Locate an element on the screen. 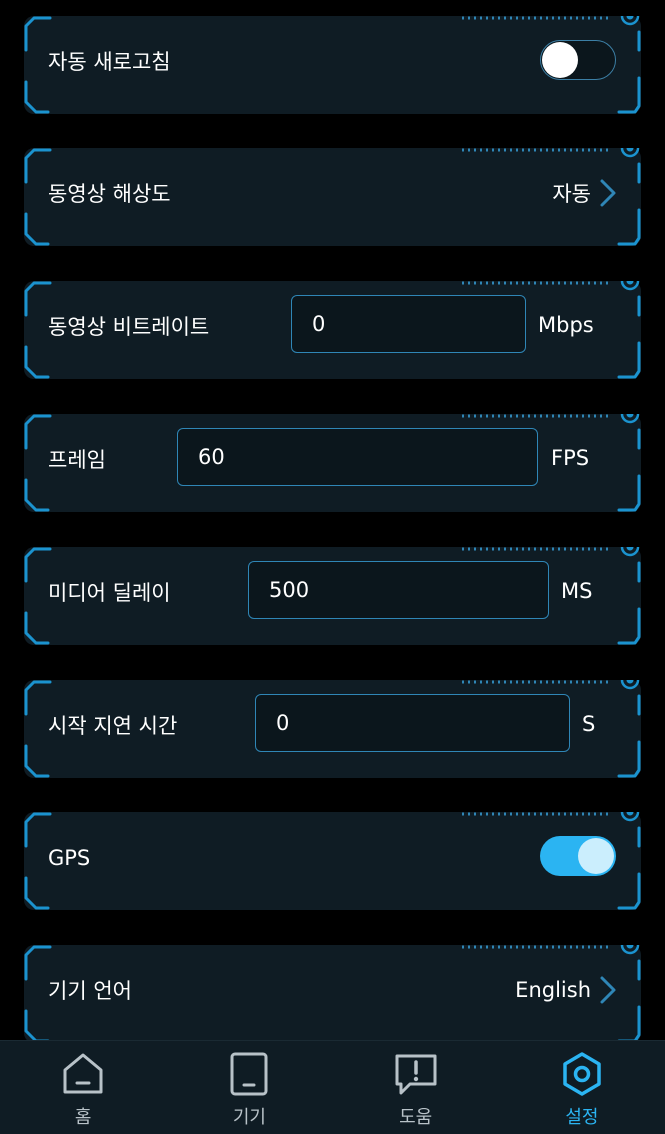 This screenshot has height=1134, width=665. tab-help-label: 도움 is located at coordinates (416, 1117).